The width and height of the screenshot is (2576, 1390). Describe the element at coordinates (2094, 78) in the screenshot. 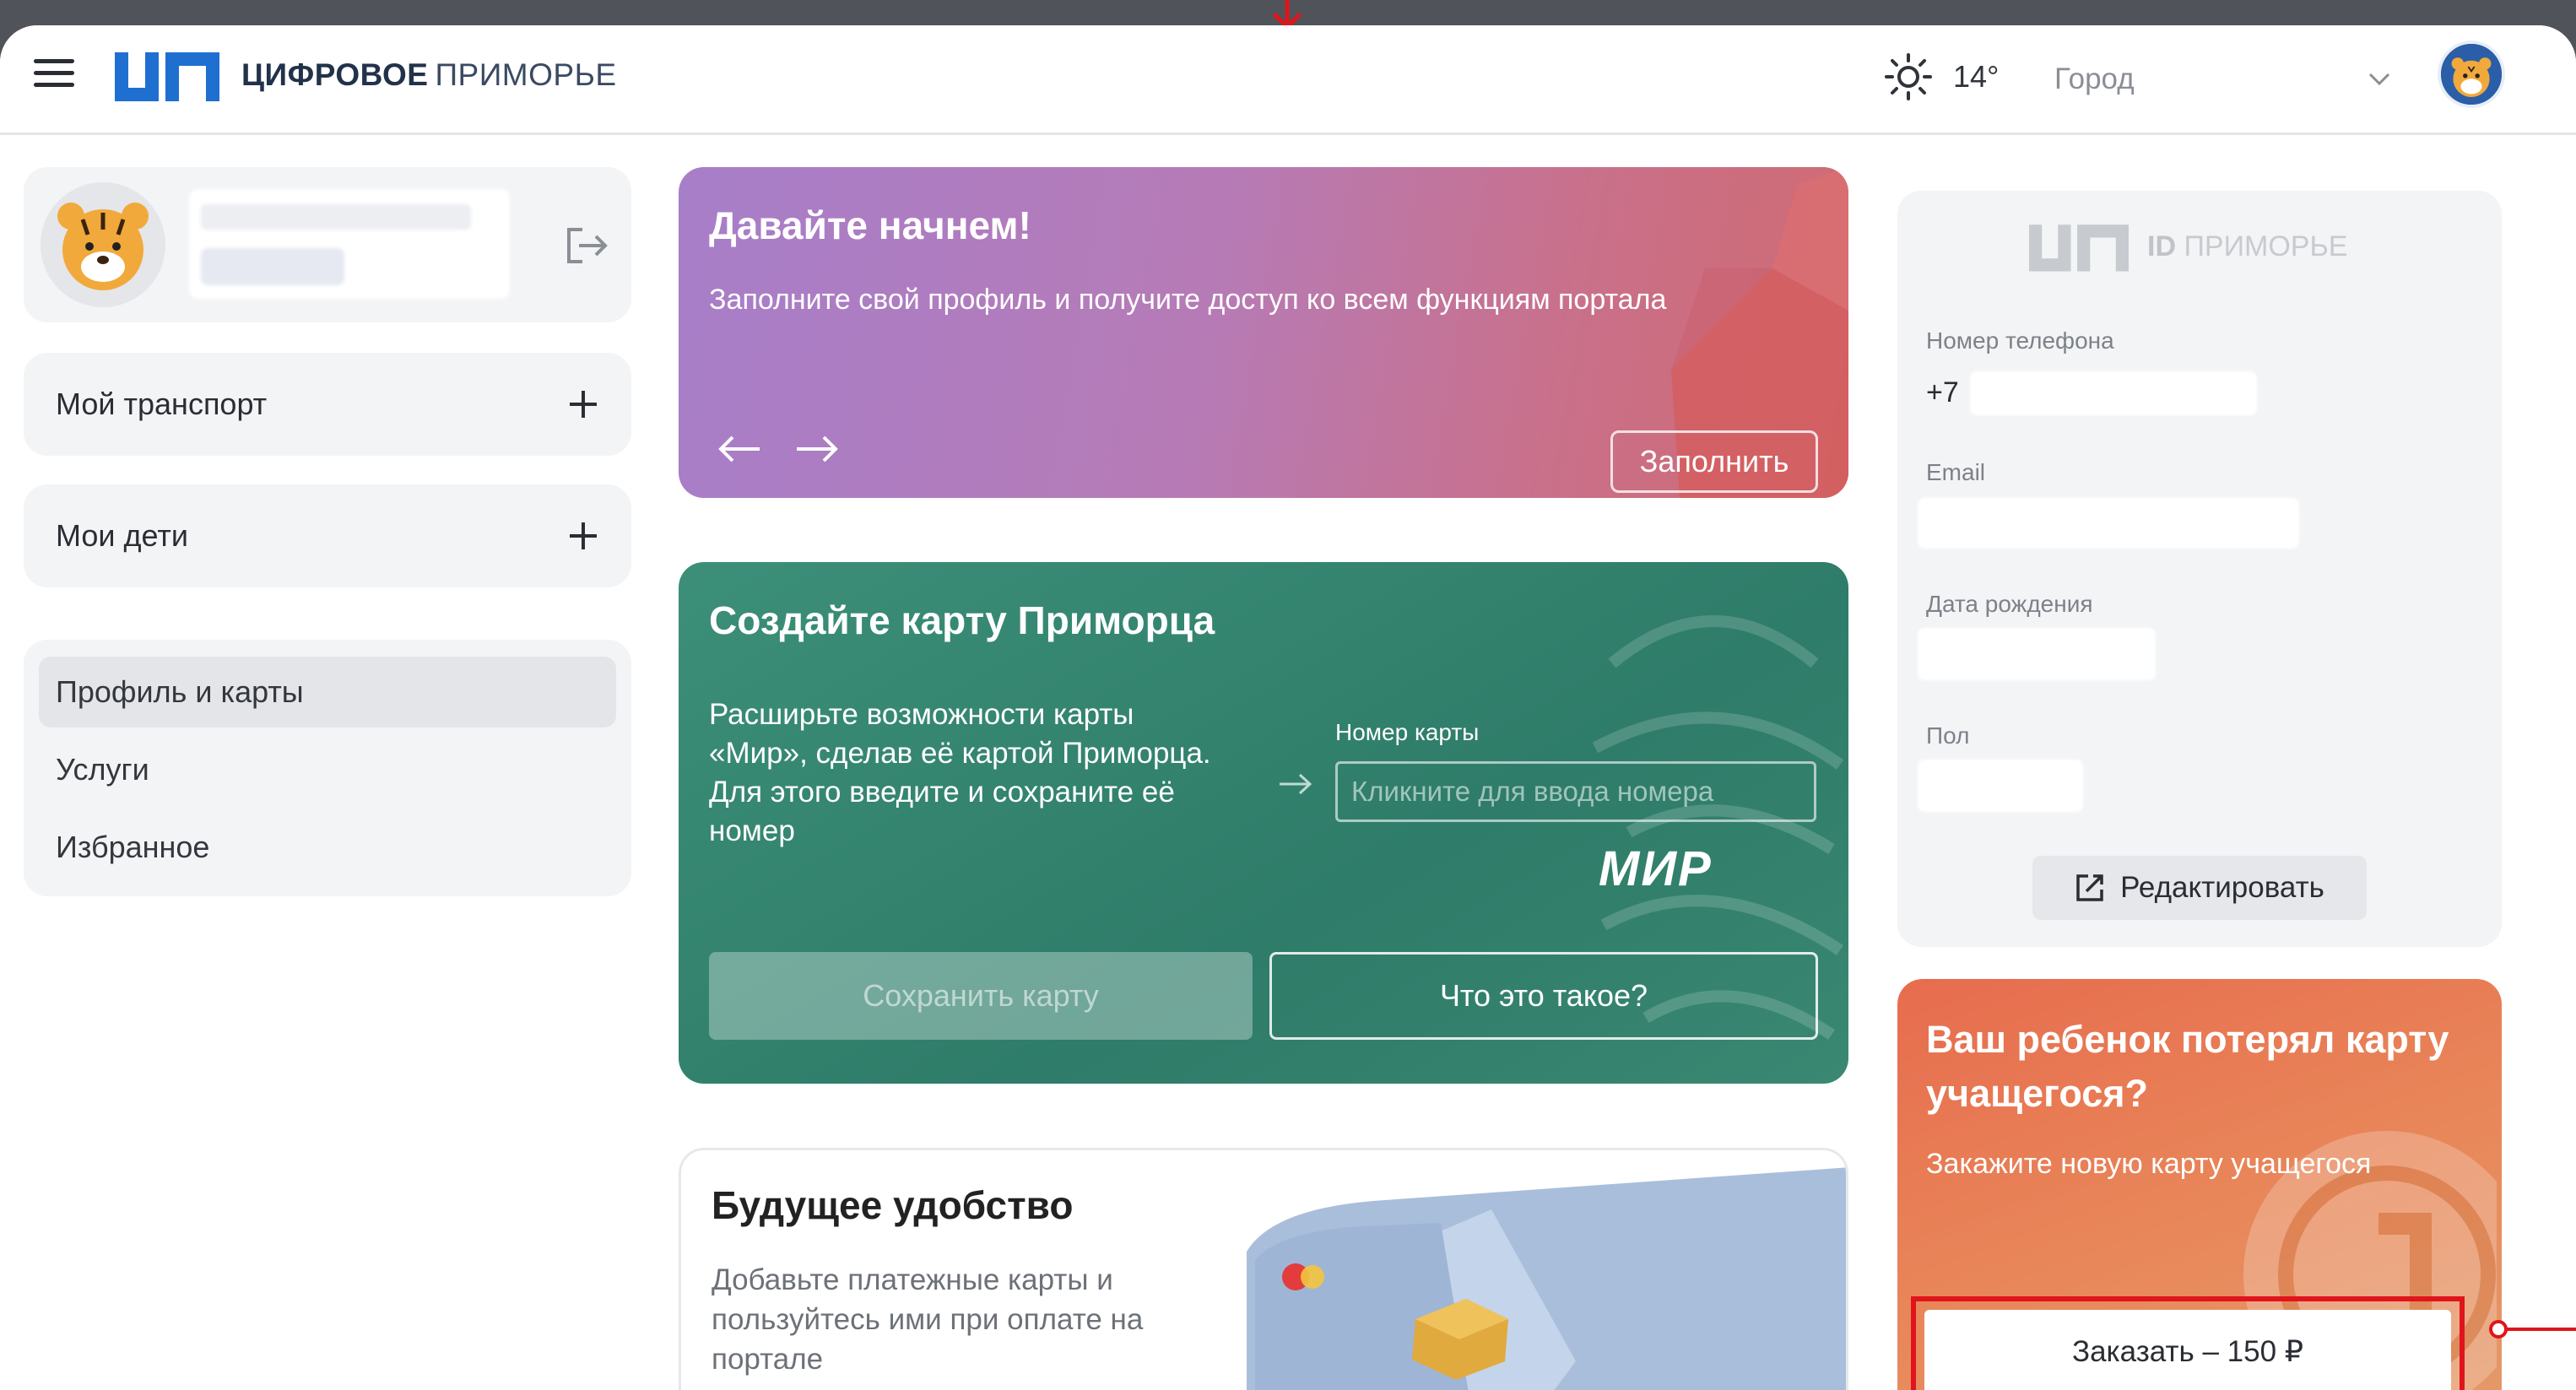

I see `city-placeholder: Город` at that location.